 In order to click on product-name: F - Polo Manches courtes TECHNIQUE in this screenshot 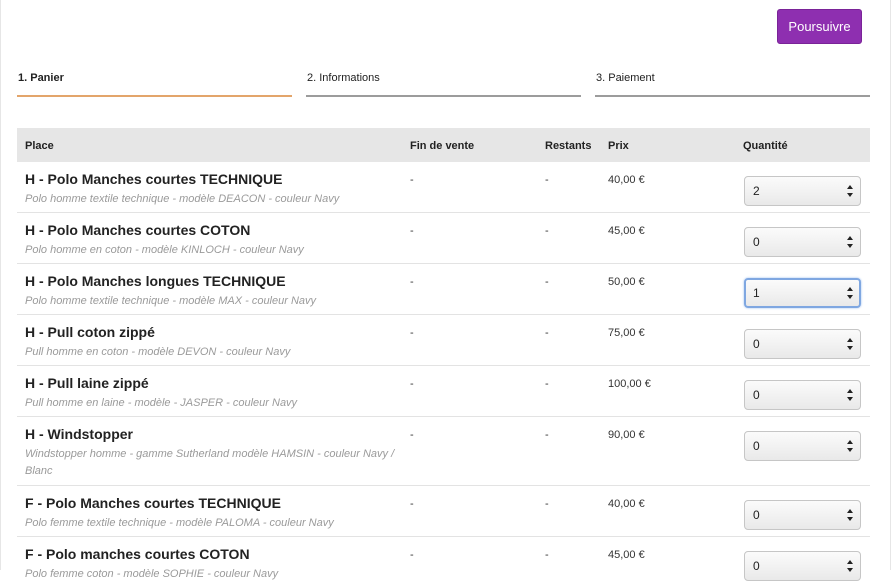, I will do `click(153, 503)`.